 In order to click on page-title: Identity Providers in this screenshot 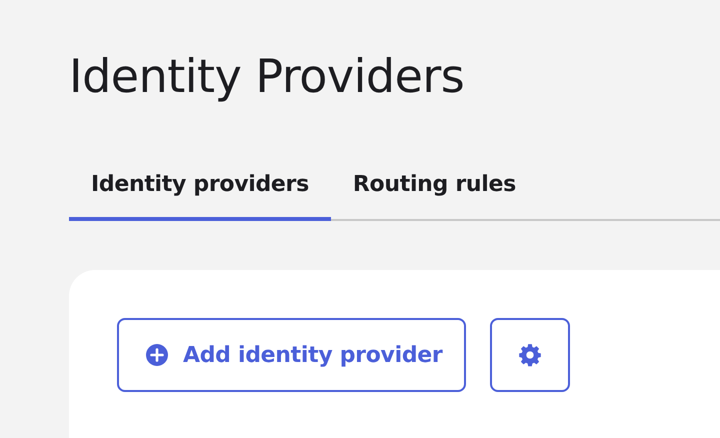, I will do `click(267, 76)`.